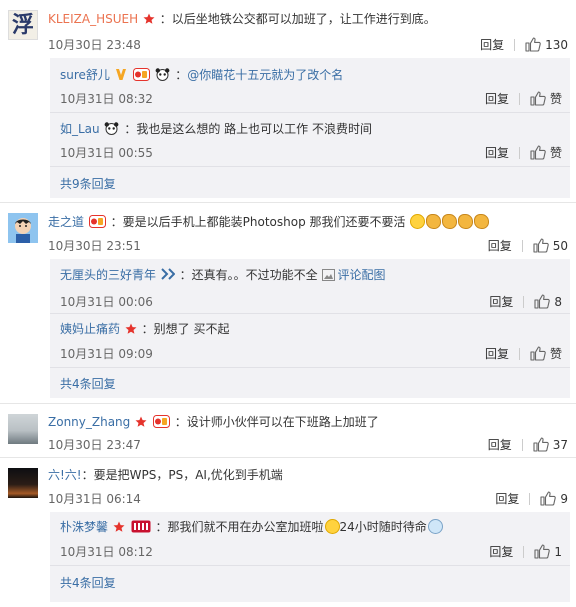 The image size is (576, 607). I want to click on smile-emoji-icon, so click(418, 221).